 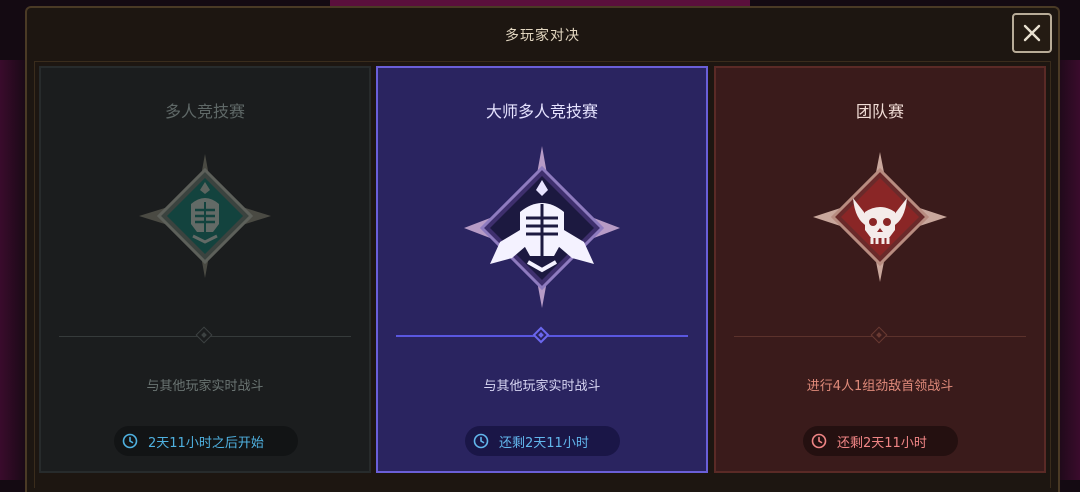 I want to click on knight-helmet-emblem-icon, so click(x=205, y=216).